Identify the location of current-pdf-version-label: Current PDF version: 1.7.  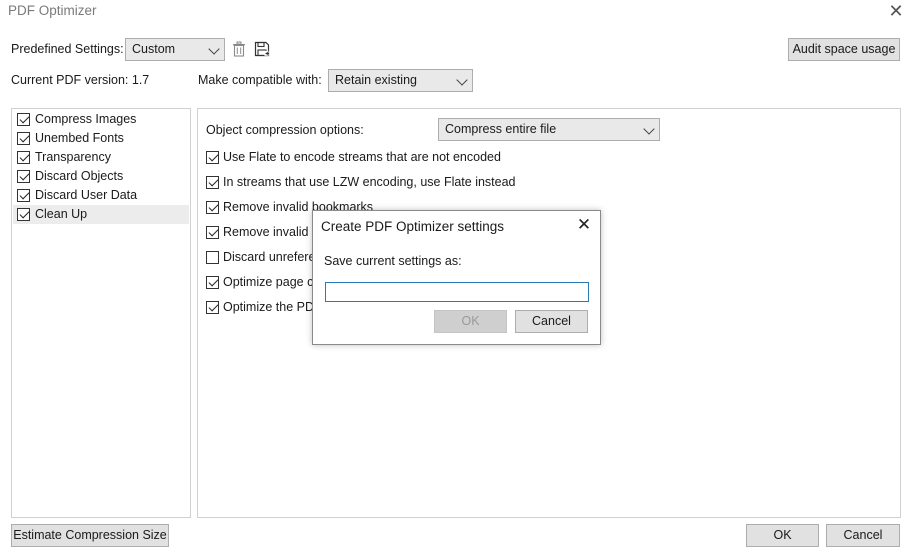
(80, 80).